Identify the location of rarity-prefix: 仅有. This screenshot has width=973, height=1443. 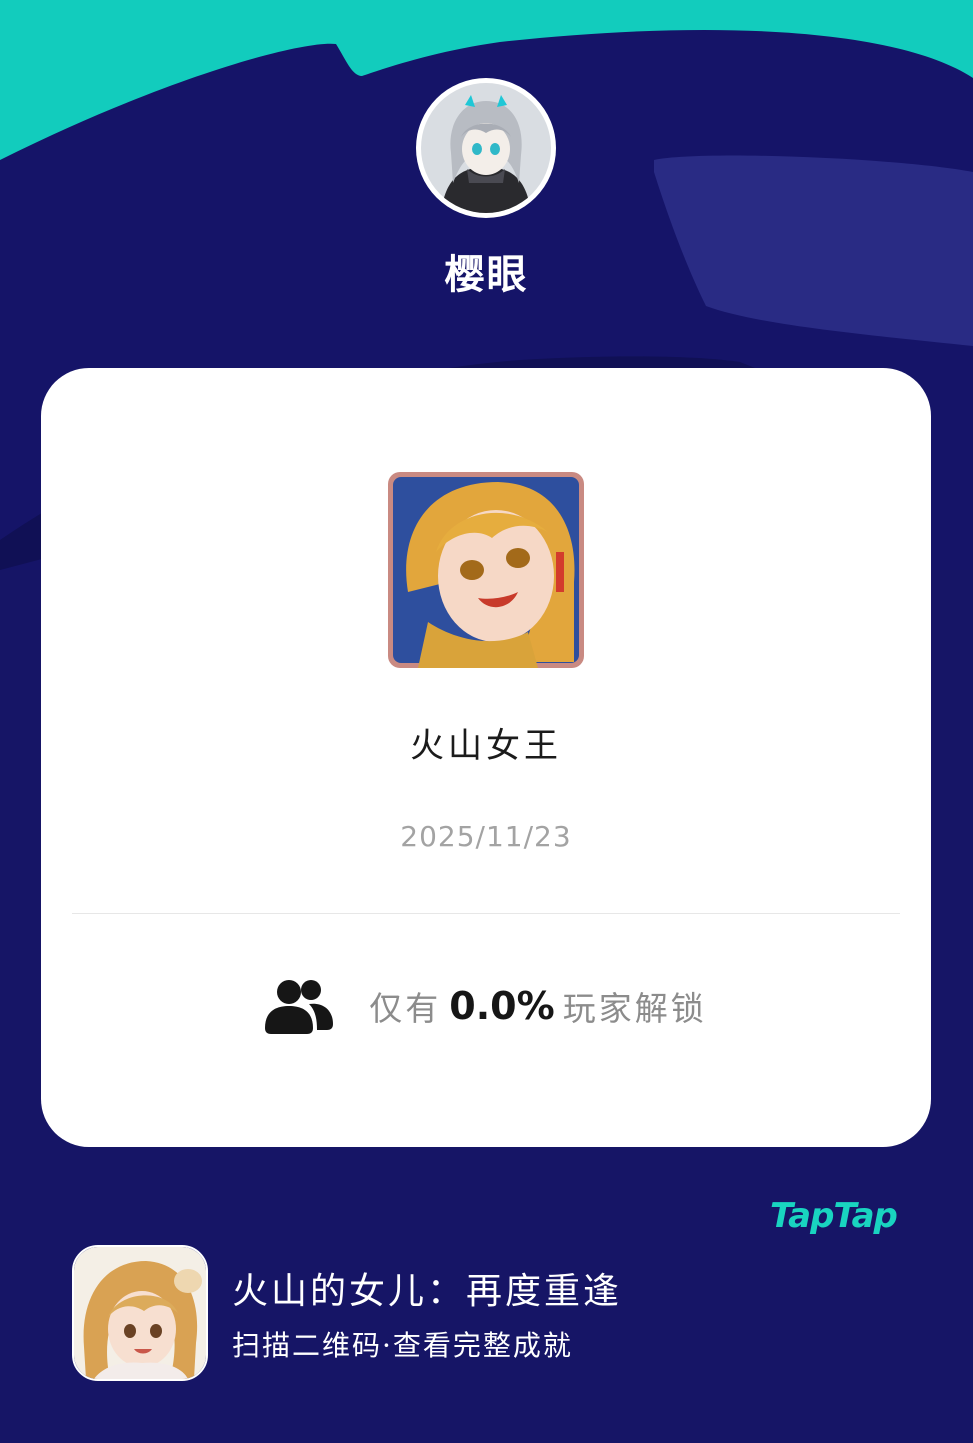
(405, 1008).